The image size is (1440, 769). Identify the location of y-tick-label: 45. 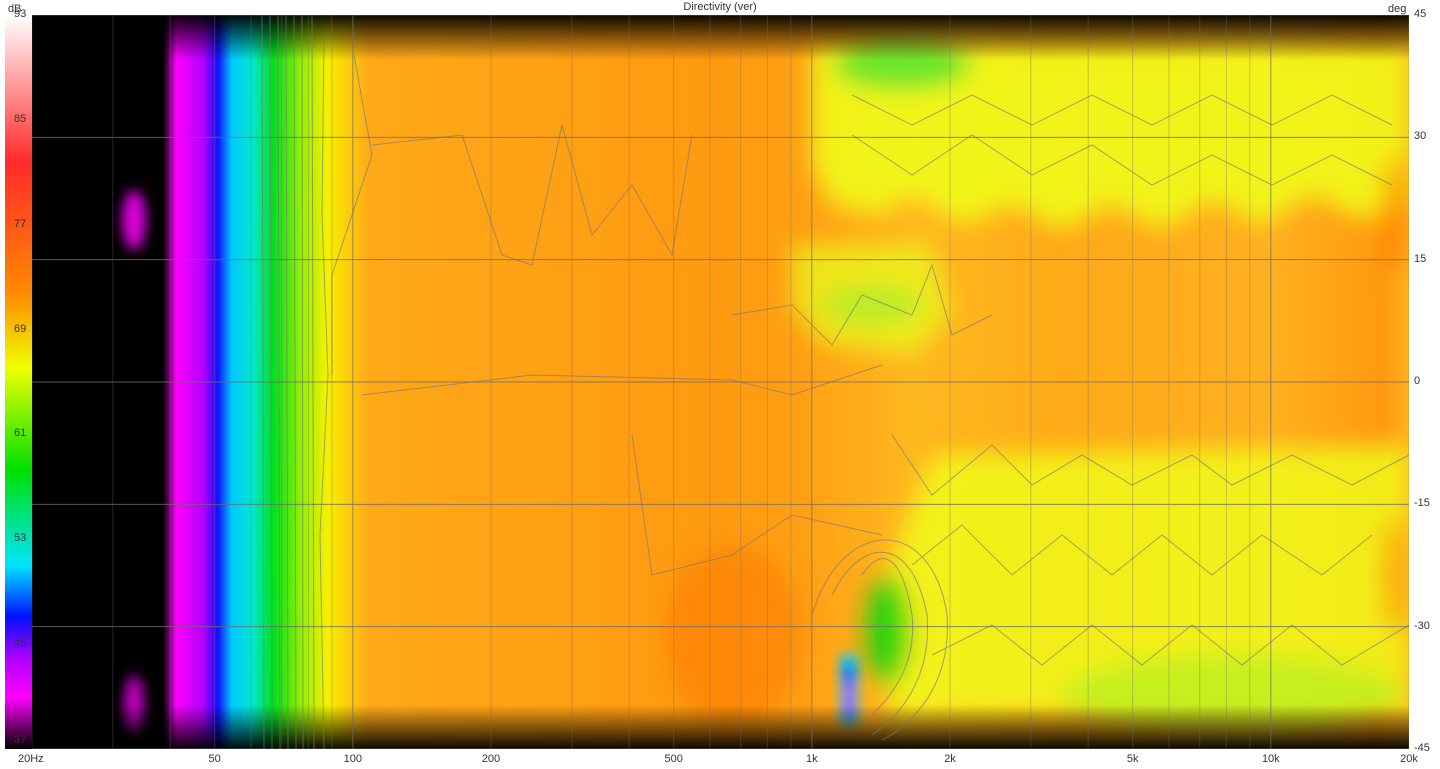
(1420, 14).